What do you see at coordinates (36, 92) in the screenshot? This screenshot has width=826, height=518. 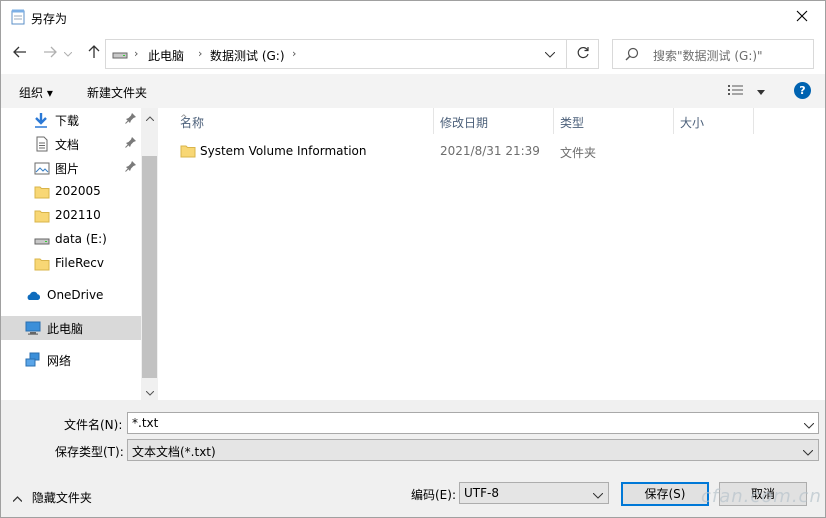 I see `organize-menu: 组织 ▾` at bounding box center [36, 92].